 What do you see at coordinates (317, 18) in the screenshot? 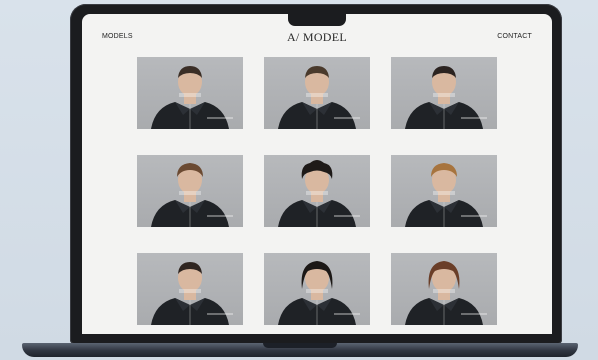
I see `camera-notch` at bounding box center [317, 18].